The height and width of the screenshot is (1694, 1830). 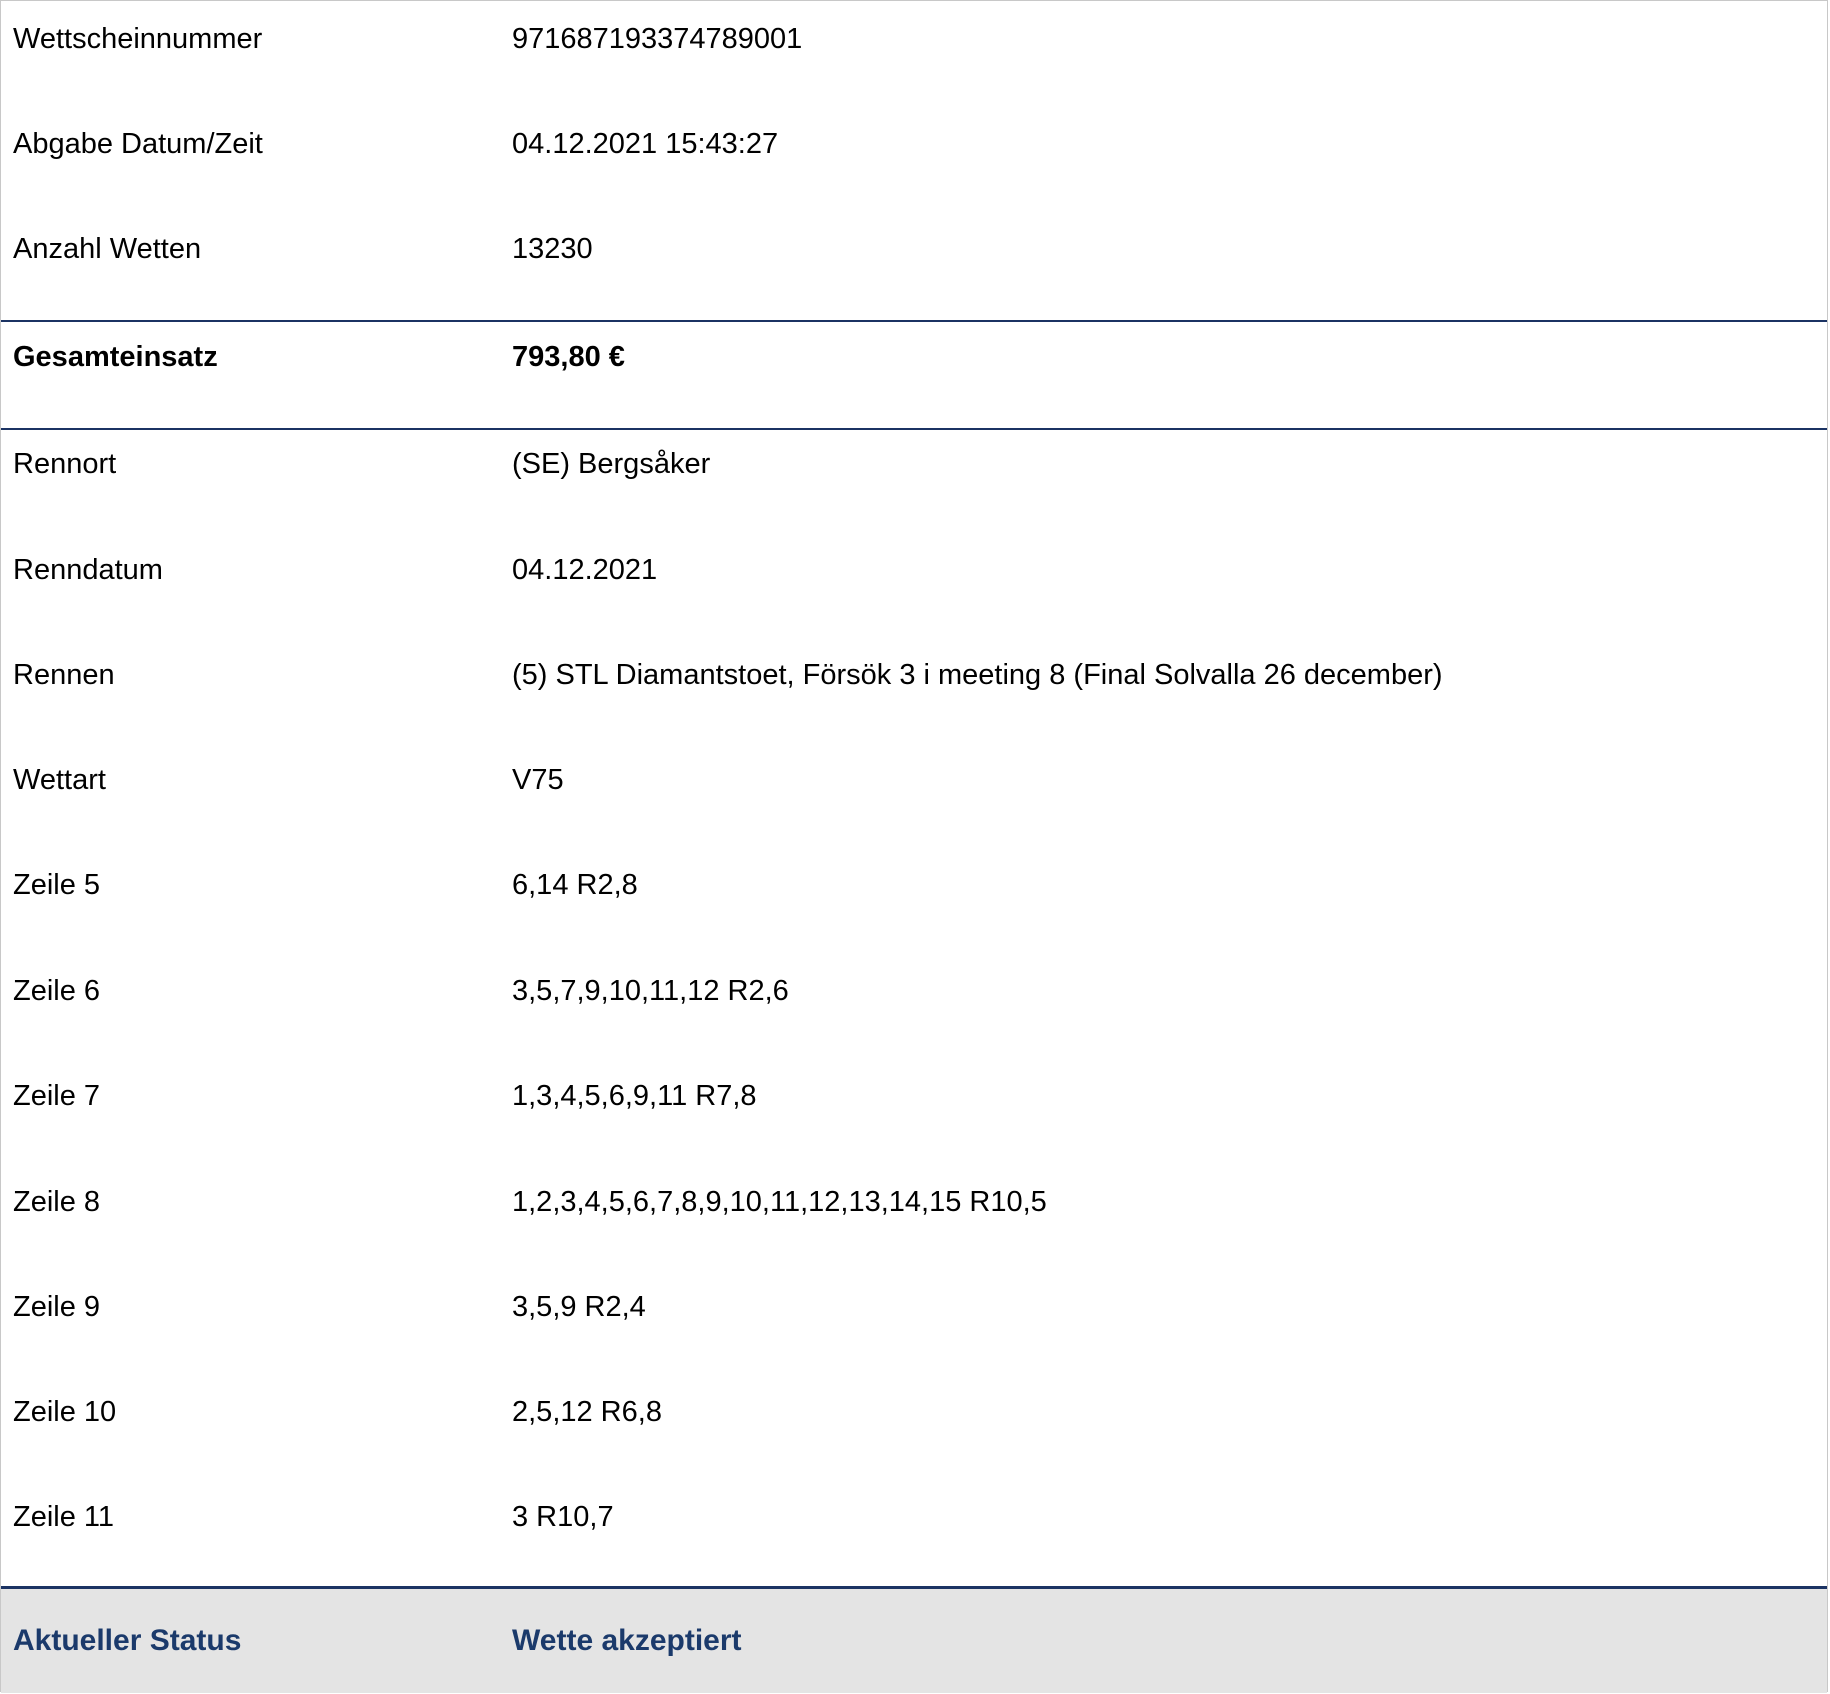 I want to click on line-9-value: 3,5,9 R2,4, so click(x=579, y=1306).